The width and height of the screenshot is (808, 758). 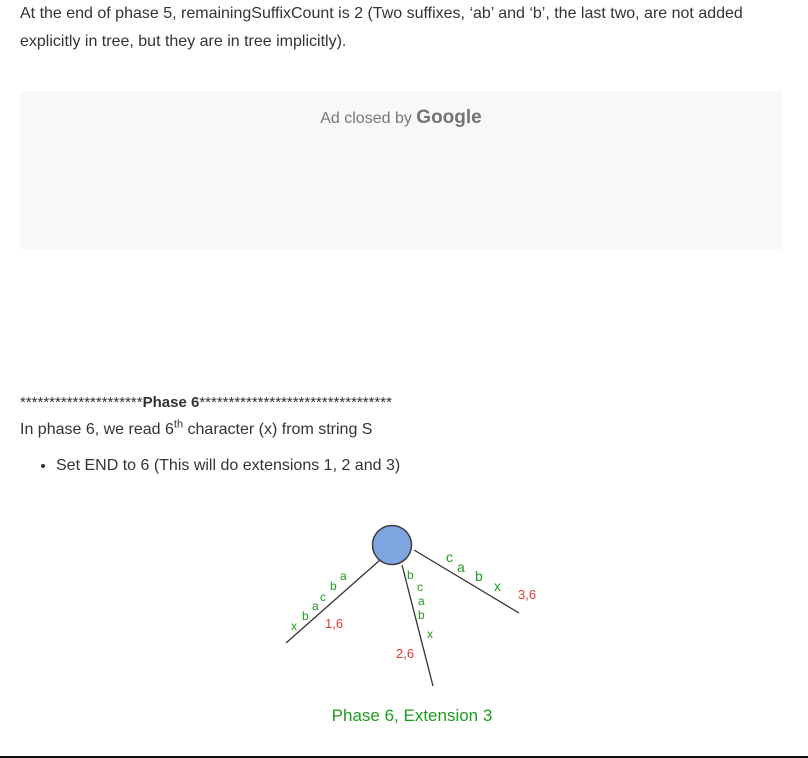 I want to click on edge1-label: 1,6, so click(x=334, y=623).